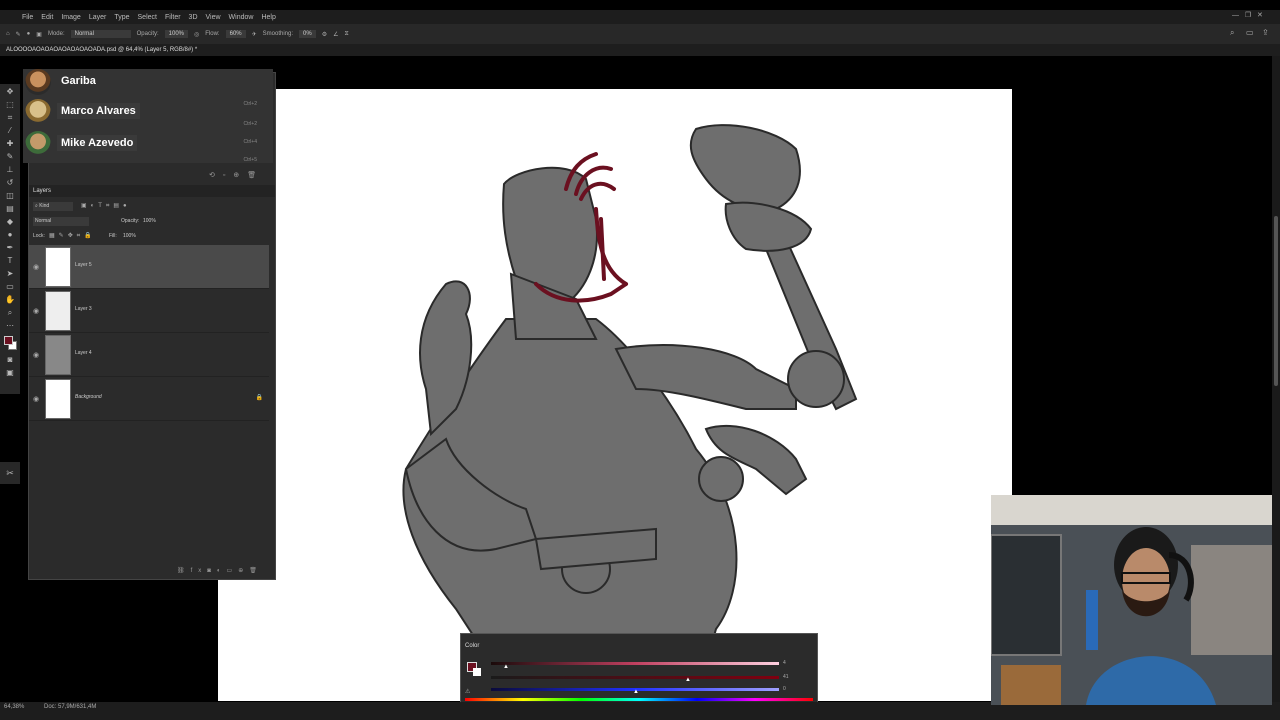  What do you see at coordinates (149, 355) in the screenshot?
I see `layer-row-layer-4: ◉ Layer 4` at bounding box center [149, 355].